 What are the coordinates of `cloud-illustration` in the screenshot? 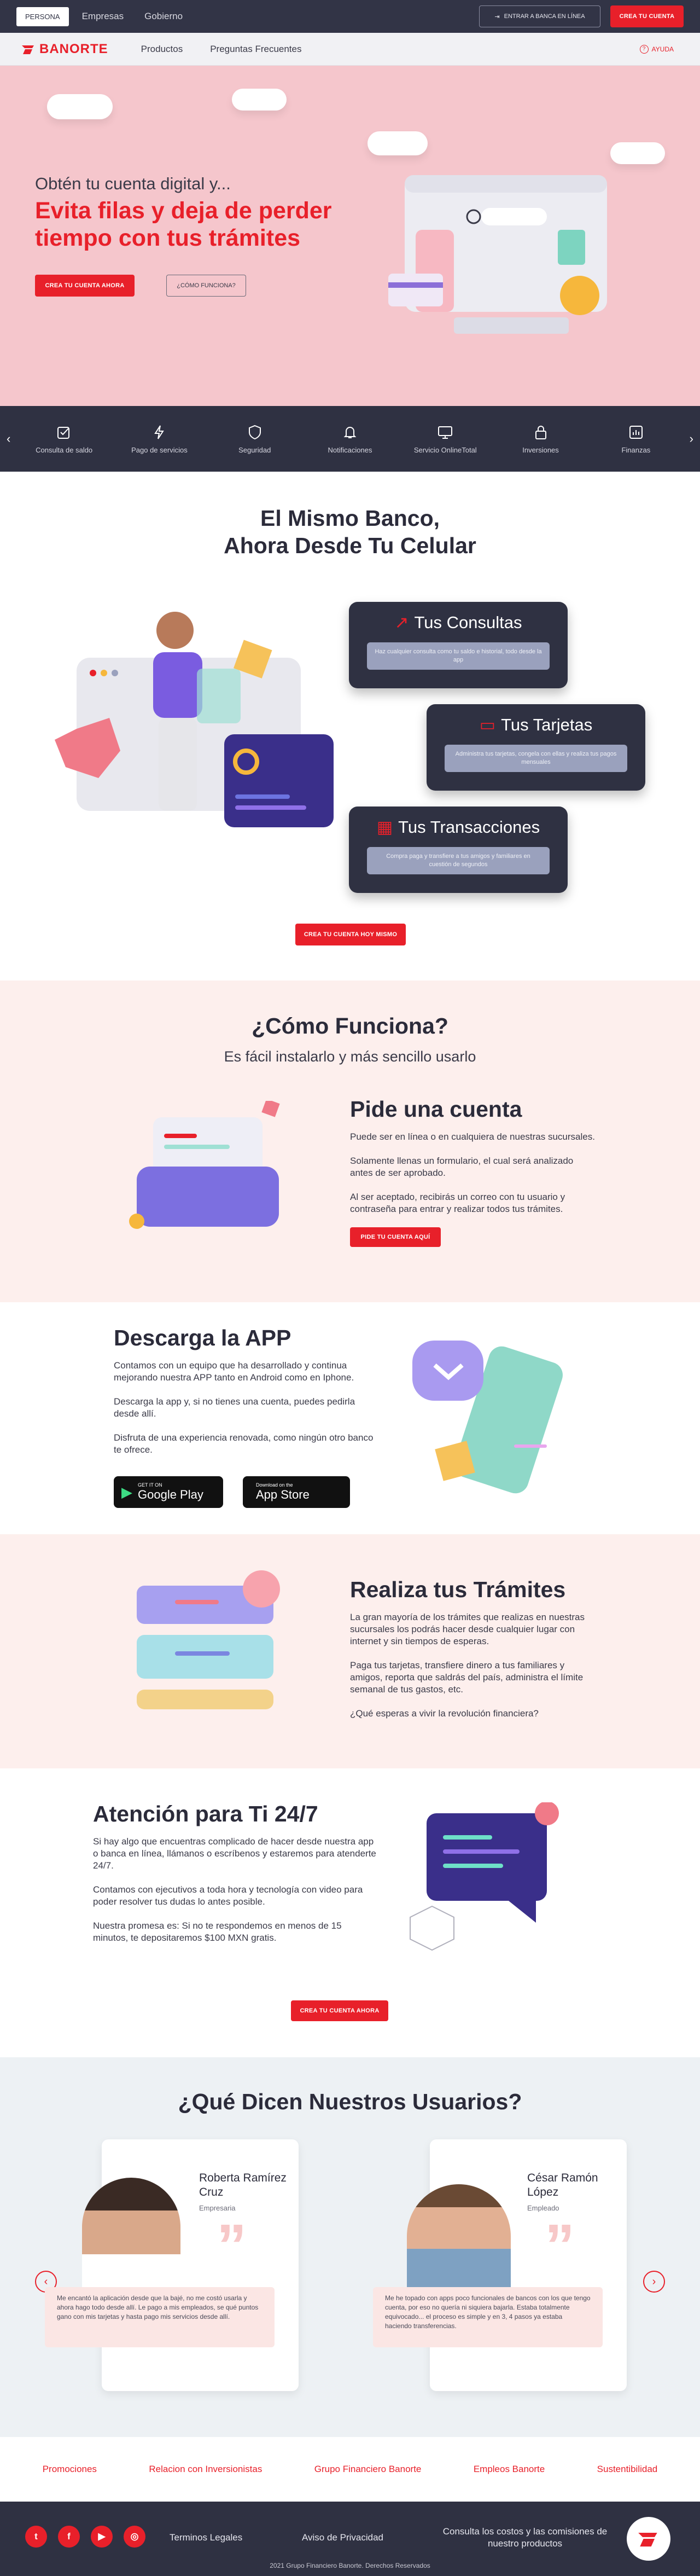 It's located at (637, 153).